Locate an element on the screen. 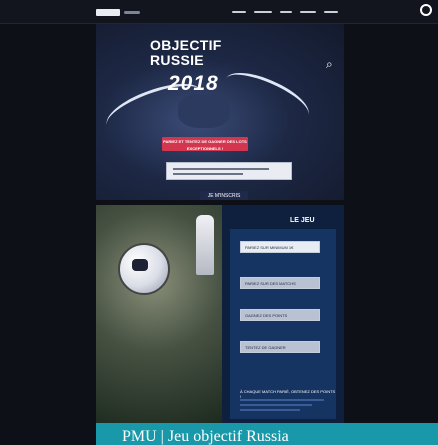 Image resolution: width=438 pixels, height=445 pixels. trophy-icon is located at coordinates (205, 245).